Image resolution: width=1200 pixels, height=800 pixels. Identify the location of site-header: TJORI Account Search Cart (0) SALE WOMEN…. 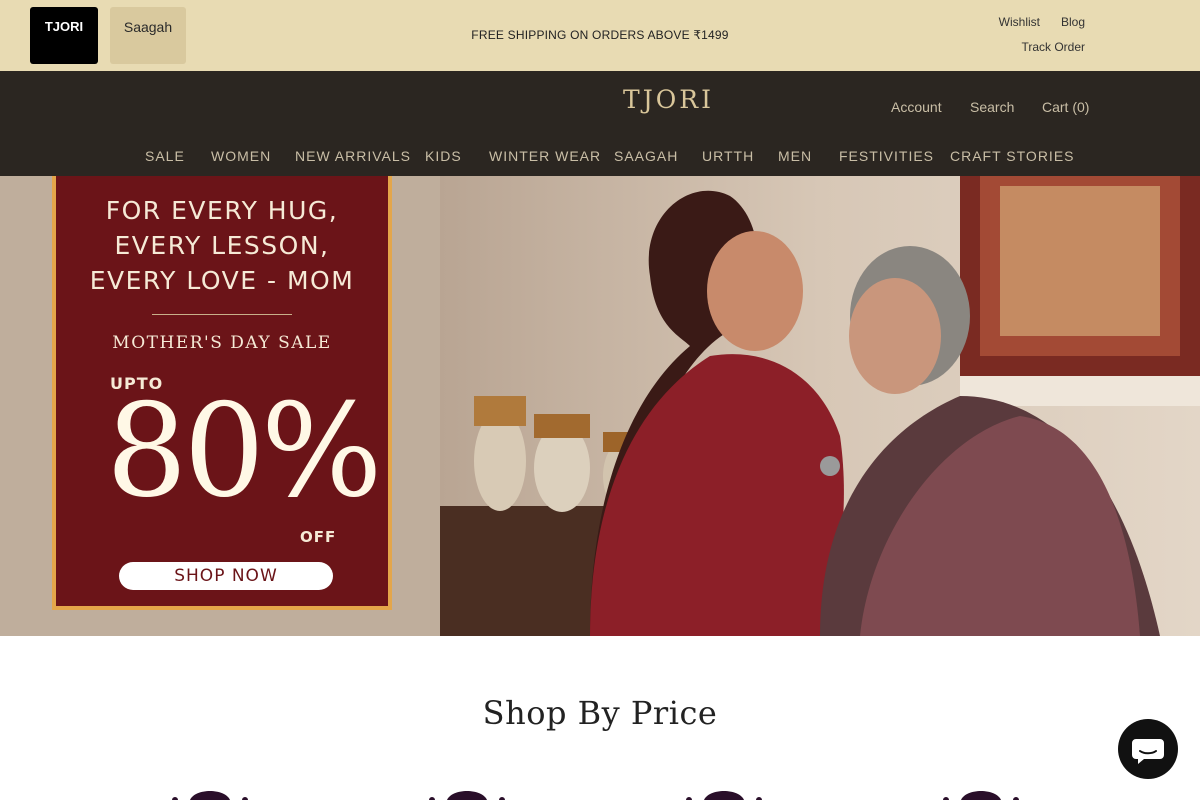
(600, 123).